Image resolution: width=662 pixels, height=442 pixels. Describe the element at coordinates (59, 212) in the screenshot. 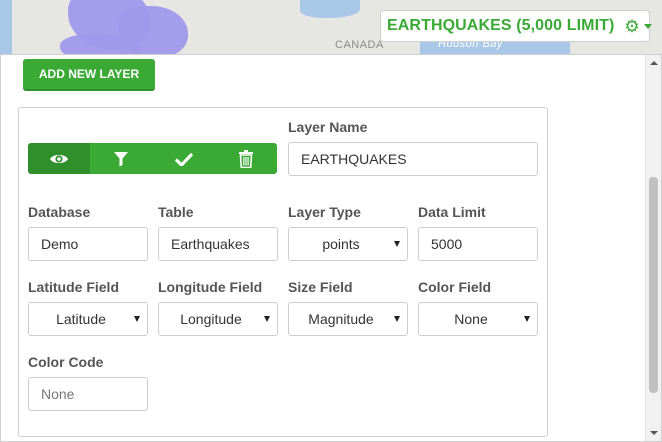

I see `database-label: Database` at that location.